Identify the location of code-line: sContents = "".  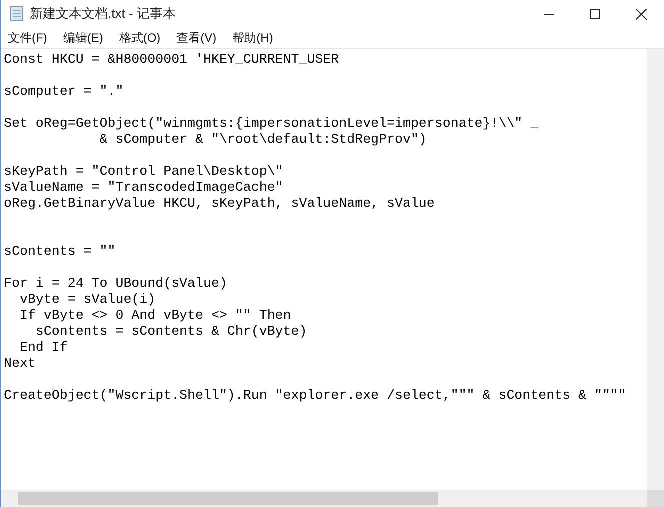
(60, 252).